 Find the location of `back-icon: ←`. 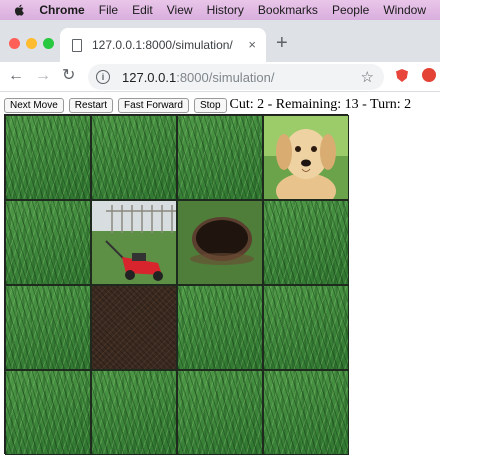

back-icon: ← is located at coordinates (16, 76).